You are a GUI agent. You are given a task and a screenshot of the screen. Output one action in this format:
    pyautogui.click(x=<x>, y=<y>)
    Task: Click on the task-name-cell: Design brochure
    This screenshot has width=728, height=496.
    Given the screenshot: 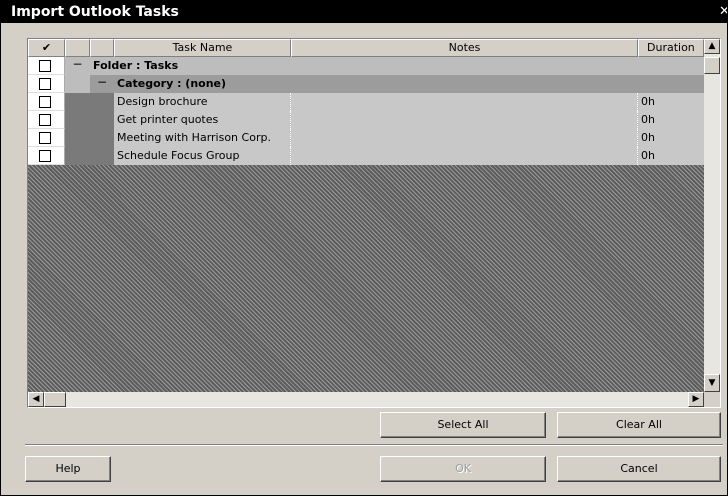 What is the action you would take?
    pyautogui.click(x=202, y=102)
    